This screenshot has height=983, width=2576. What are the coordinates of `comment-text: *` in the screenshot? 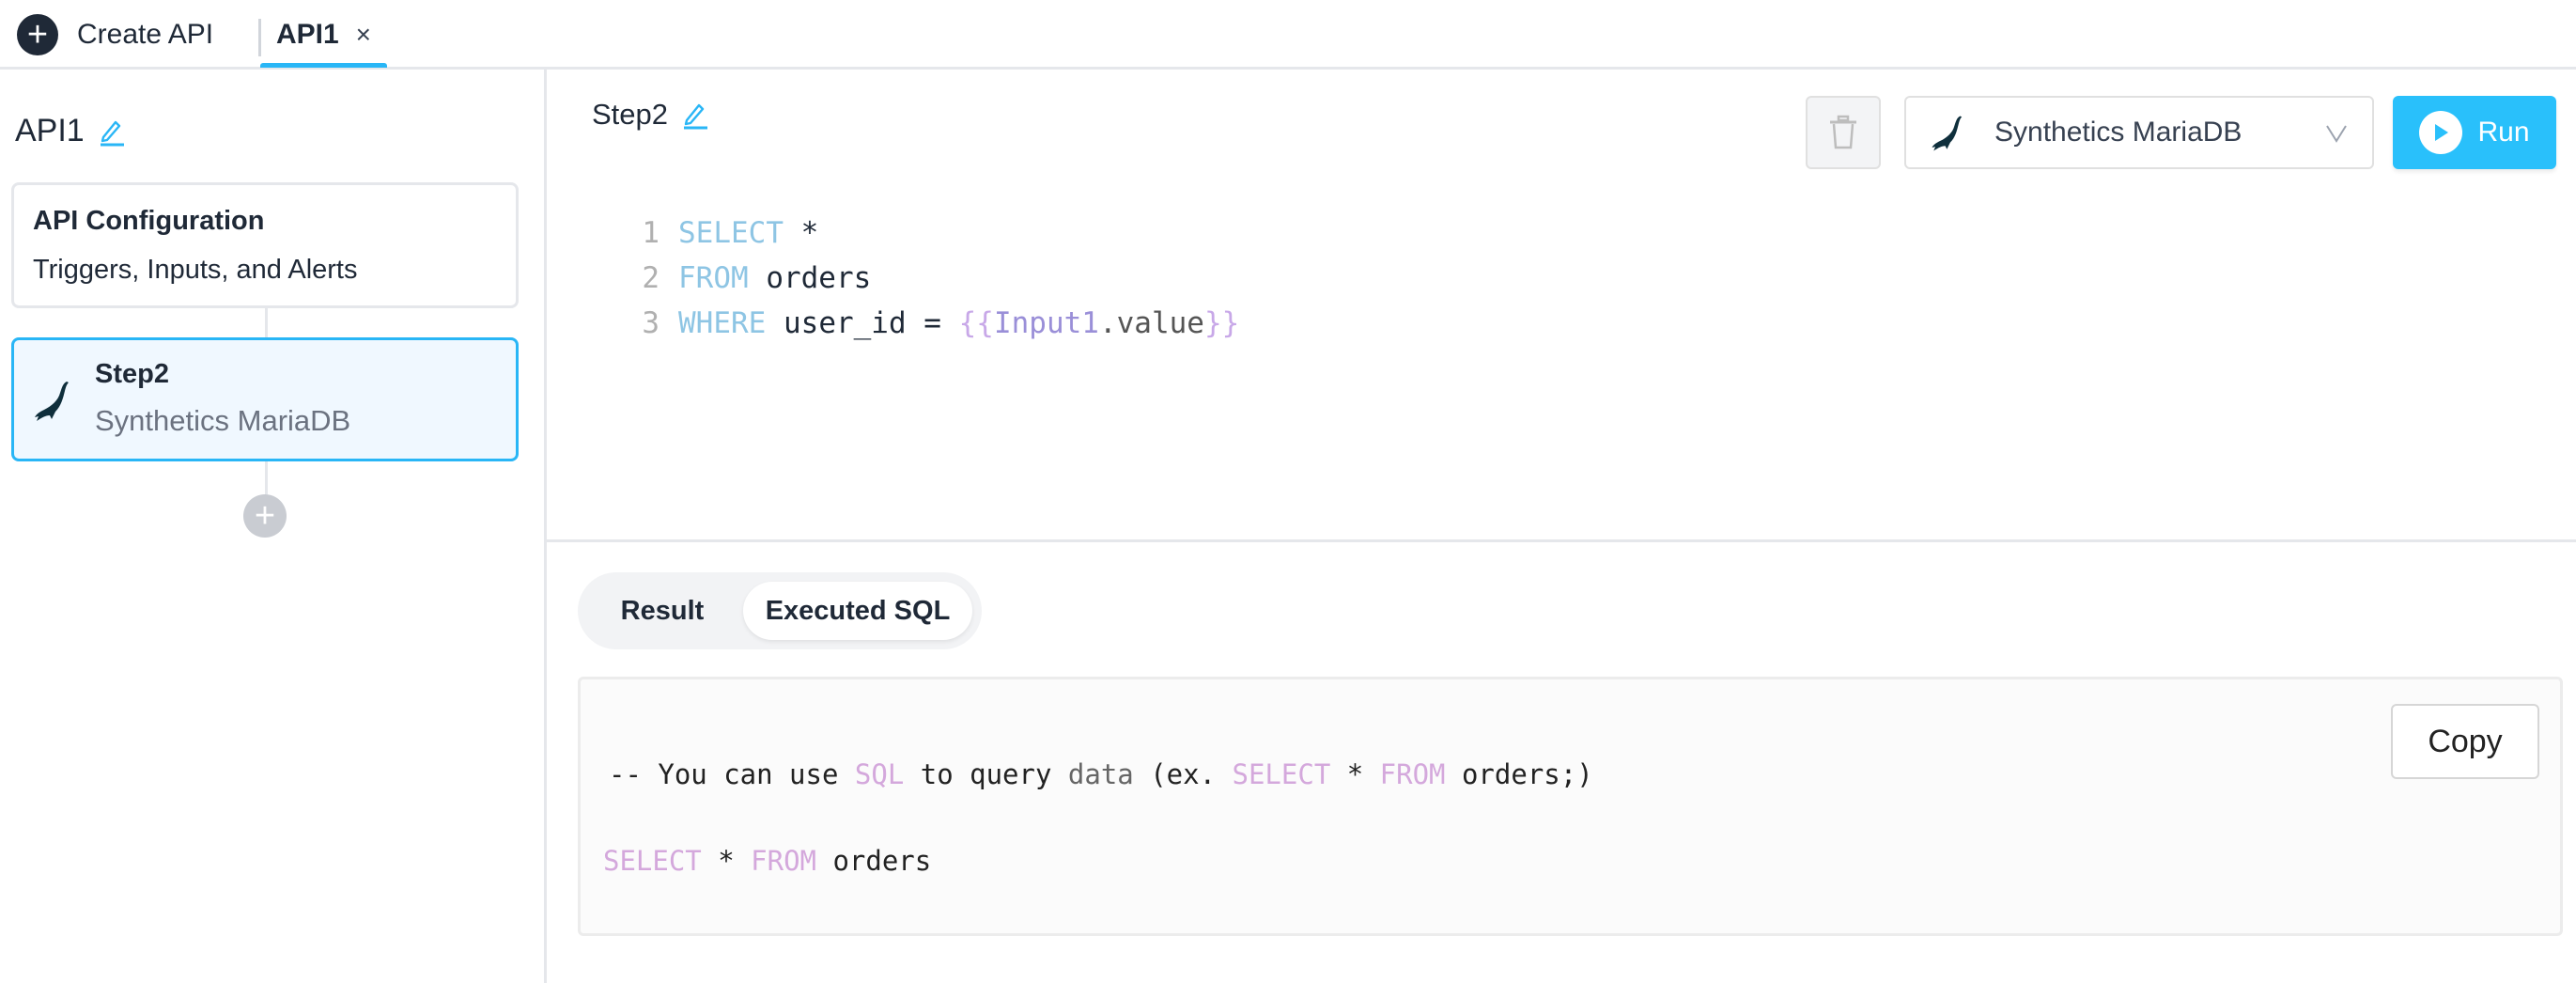 It's located at (1355, 774).